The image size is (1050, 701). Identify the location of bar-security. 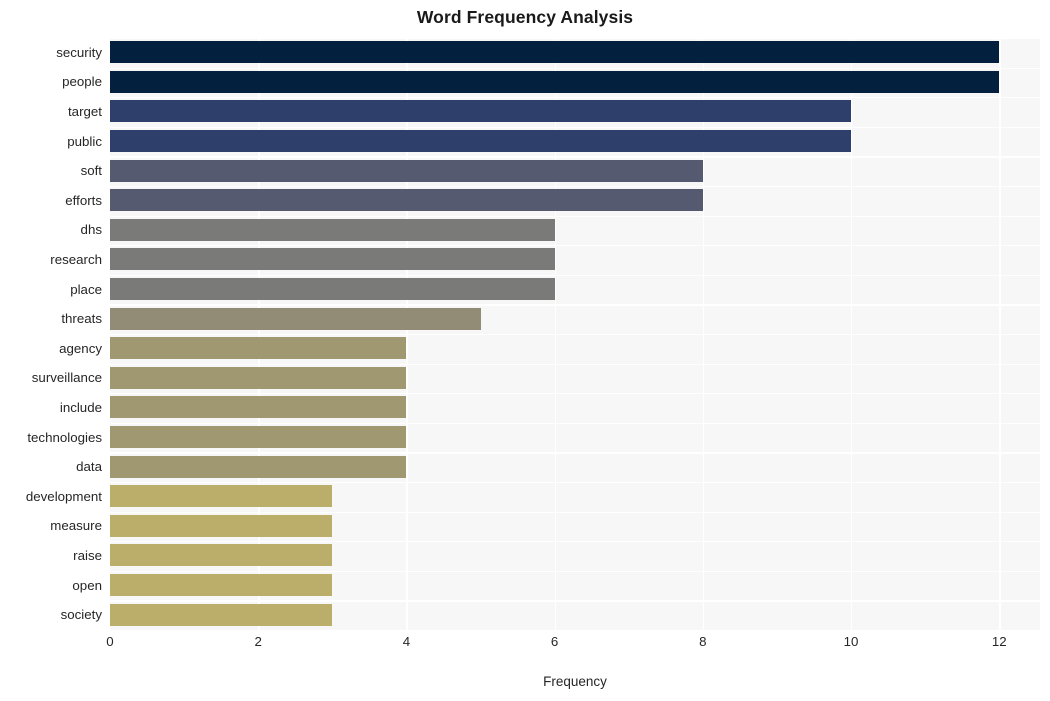
(555, 52).